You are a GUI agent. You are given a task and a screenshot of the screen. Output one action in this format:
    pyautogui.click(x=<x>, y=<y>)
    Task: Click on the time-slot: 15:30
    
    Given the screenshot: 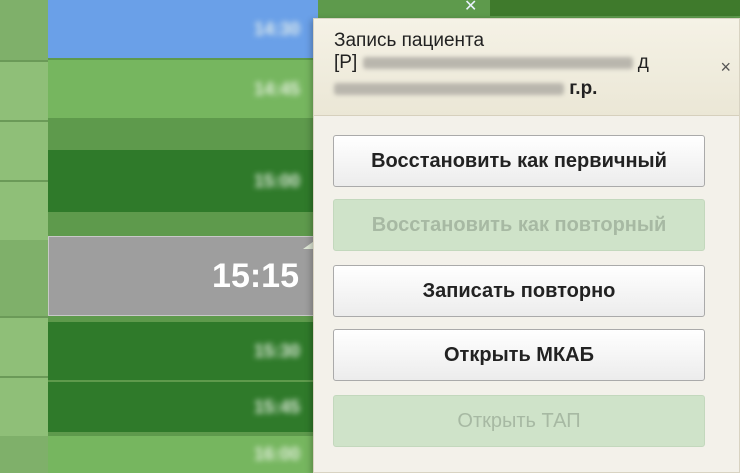 What is the action you would take?
    pyautogui.click(x=183, y=351)
    